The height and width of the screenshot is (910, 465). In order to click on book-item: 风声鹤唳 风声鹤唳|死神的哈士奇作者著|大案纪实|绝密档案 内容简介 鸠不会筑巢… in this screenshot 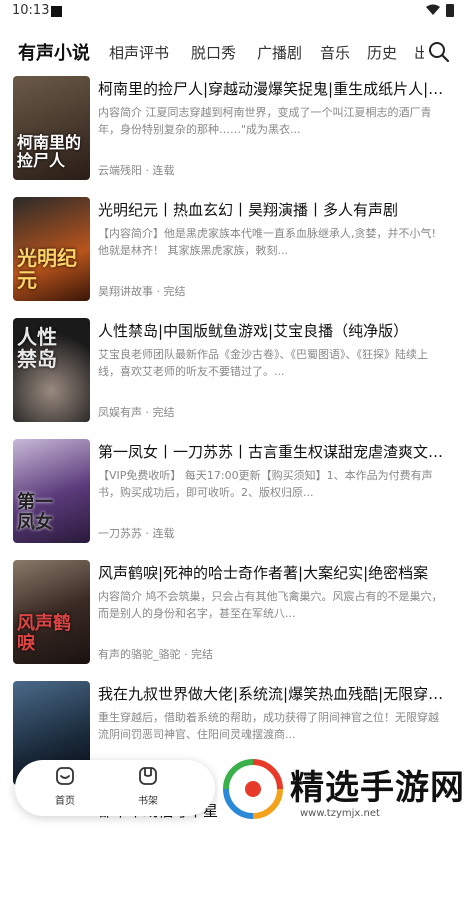, I will do `click(232, 613)`.